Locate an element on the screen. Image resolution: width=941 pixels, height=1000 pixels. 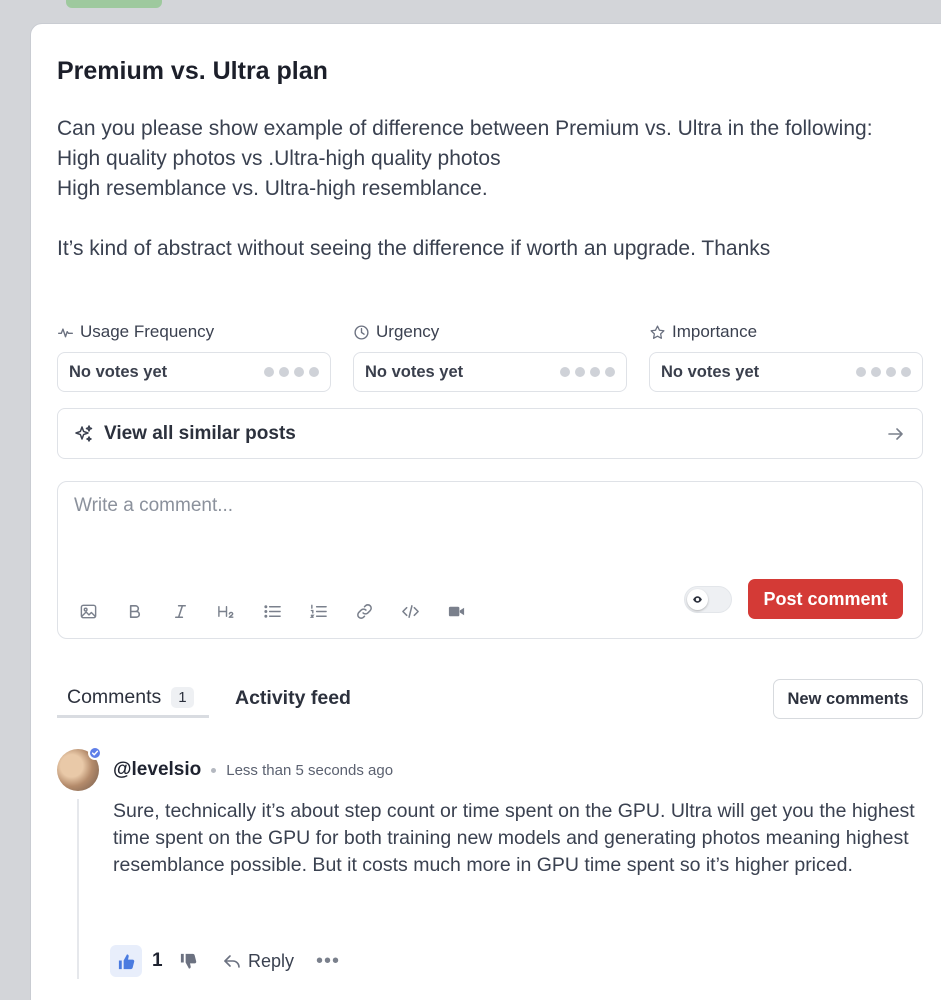
heading-icon is located at coordinates (226, 611).